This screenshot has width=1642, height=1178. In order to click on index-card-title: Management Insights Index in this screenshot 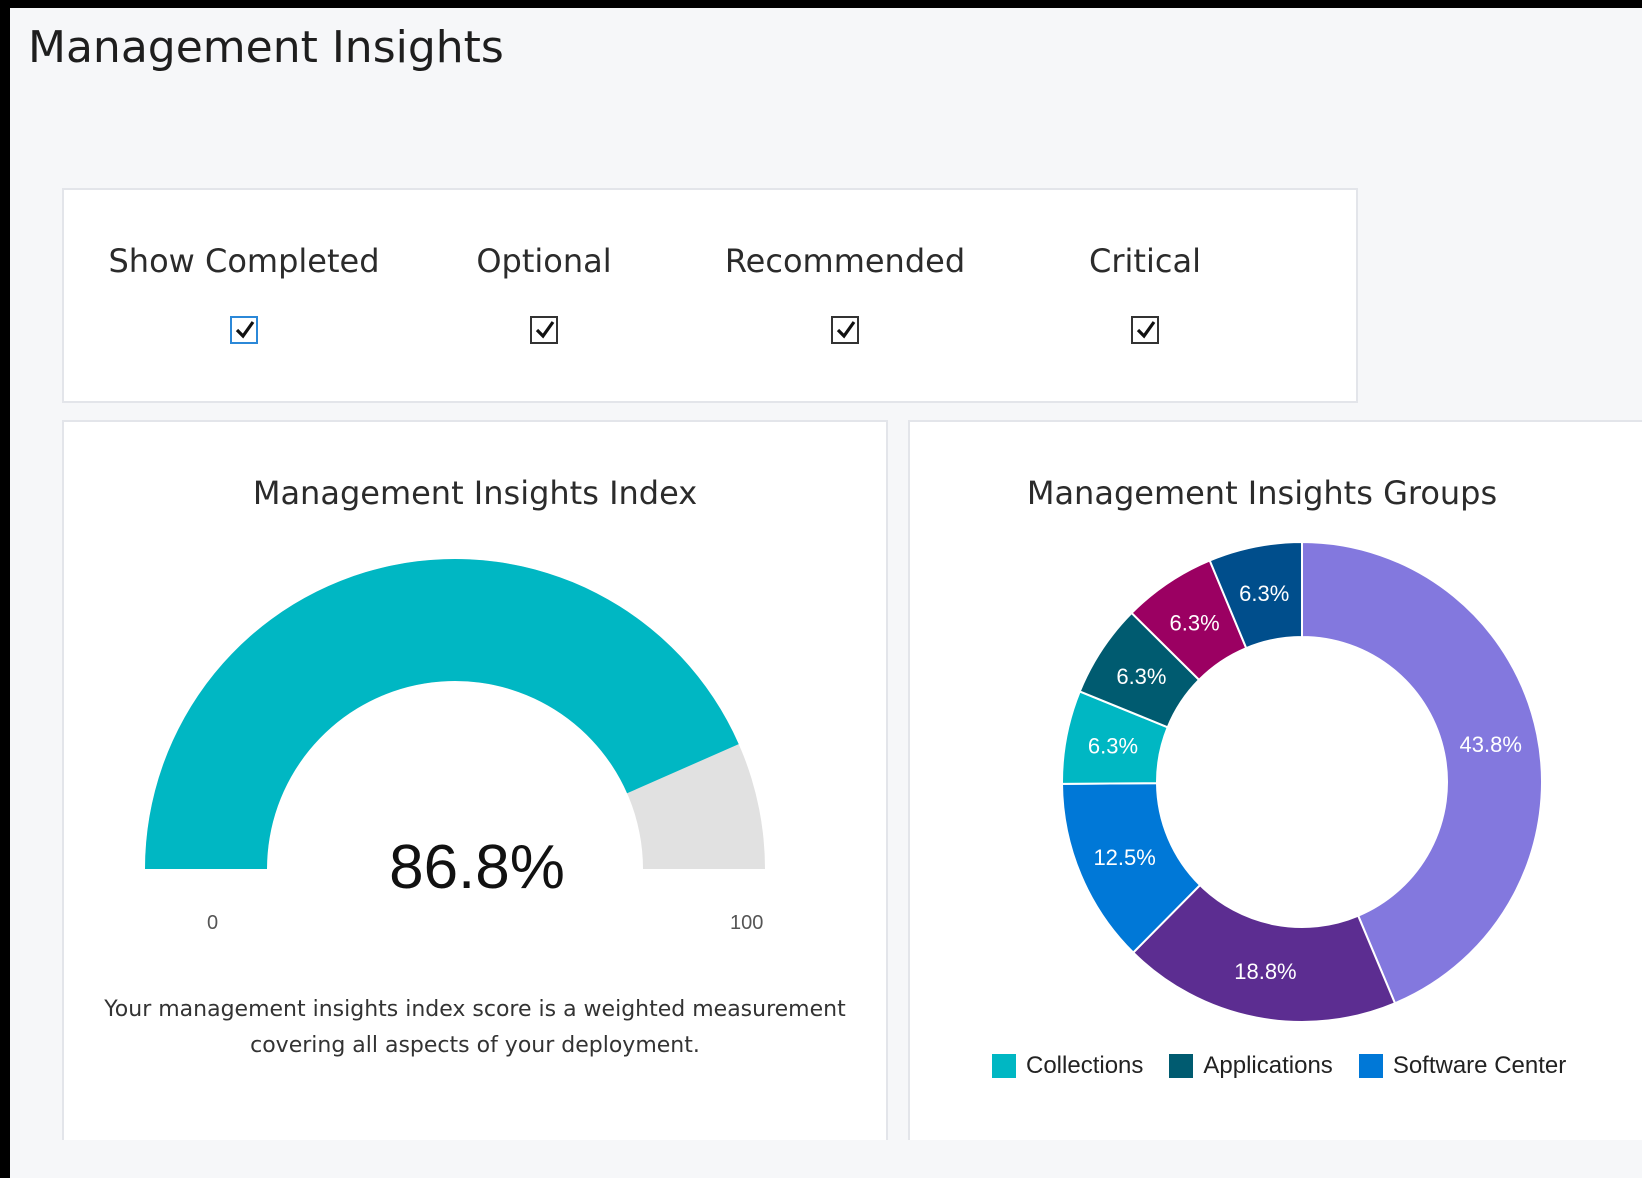, I will do `click(475, 493)`.